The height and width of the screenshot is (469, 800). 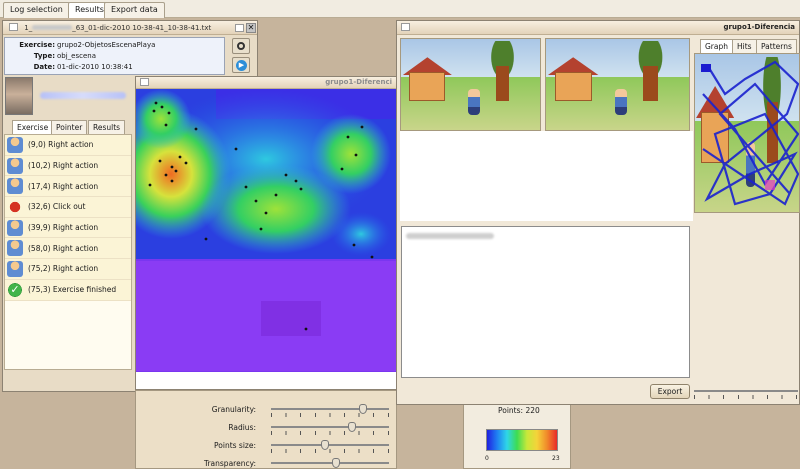 What do you see at coordinates (63, 248) in the screenshot?
I see `event-text: (58,0) Right action` at bounding box center [63, 248].